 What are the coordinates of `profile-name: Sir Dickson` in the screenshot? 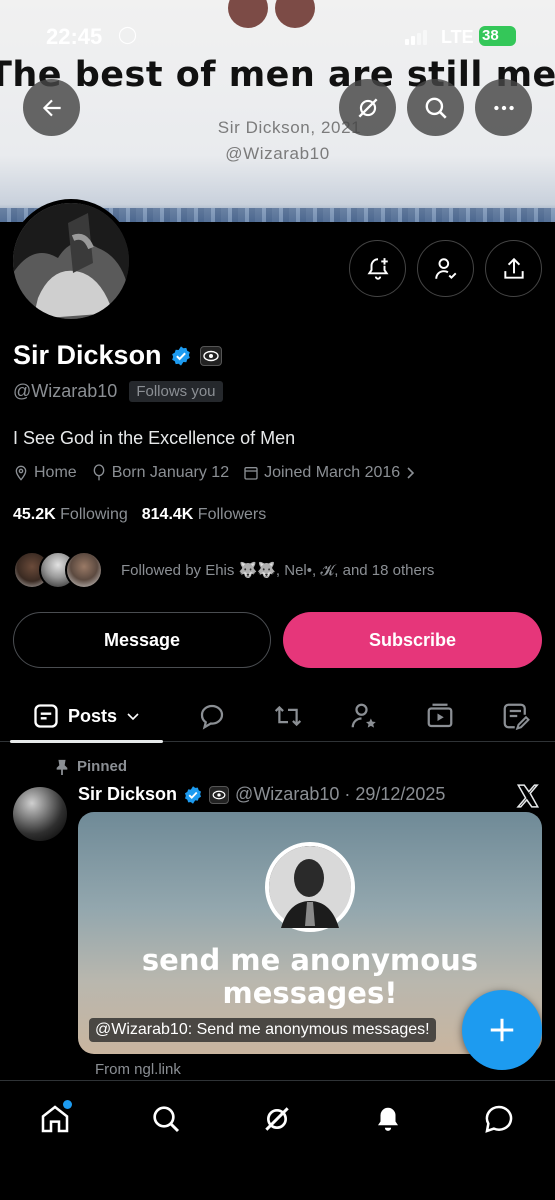 It's located at (87, 355).